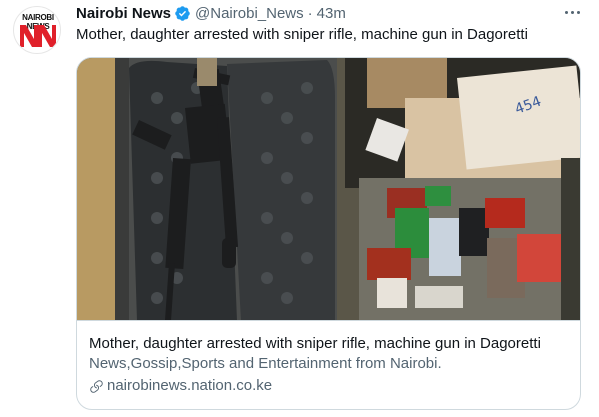 The height and width of the screenshot is (417, 599). What do you see at coordinates (190, 385) in the screenshot?
I see `card-domain-text: nairobinews.nation.co.ke` at bounding box center [190, 385].